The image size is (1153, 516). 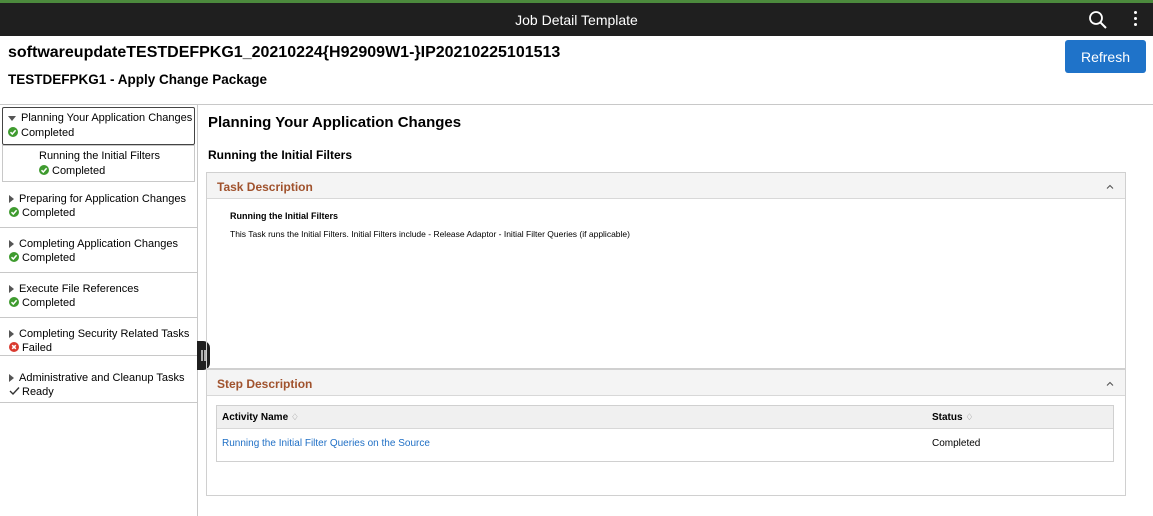 What do you see at coordinates (1105, 56) in the screenshot?
I see `refresh-button: Refresh` at bounding box center [1105, 56].